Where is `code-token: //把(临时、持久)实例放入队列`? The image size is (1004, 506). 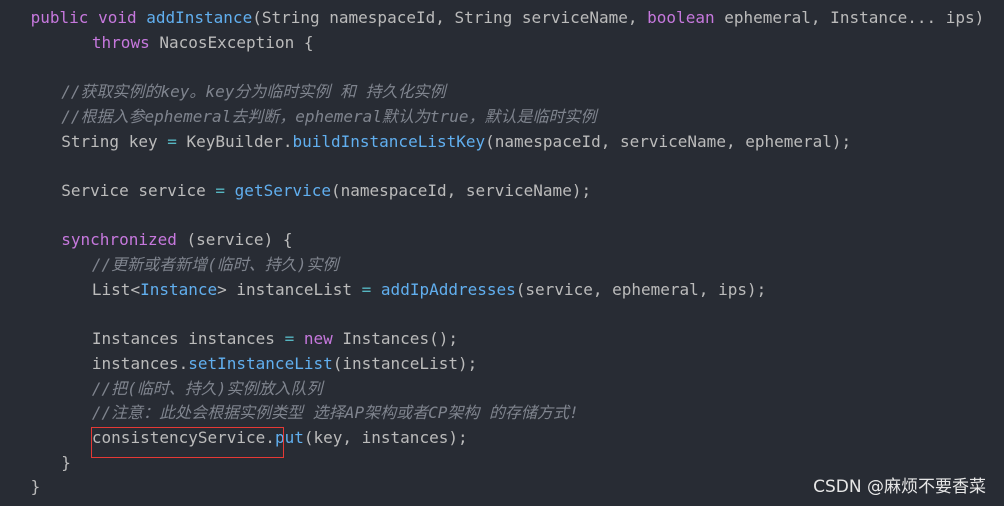
code-token: //把(临时、持久)实例放入队列 is located at coordinates (207, 388).